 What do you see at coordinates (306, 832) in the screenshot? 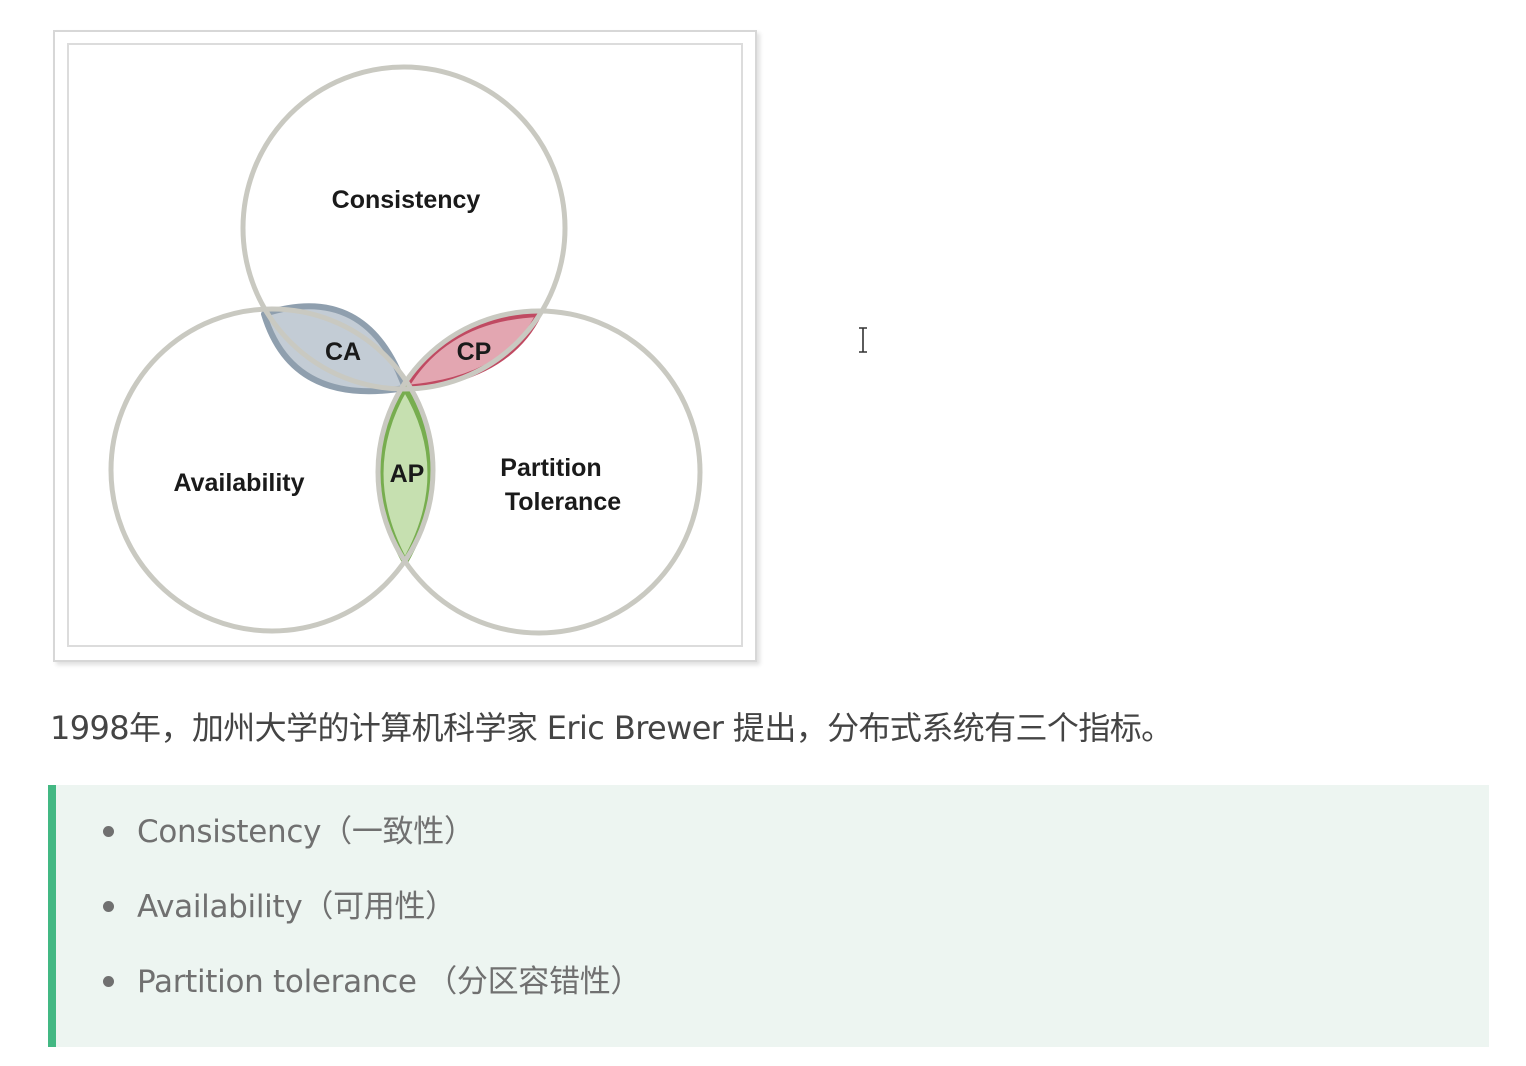
I see `list-item-label: Consistency（一致性）` at bounding box center [306, 832].